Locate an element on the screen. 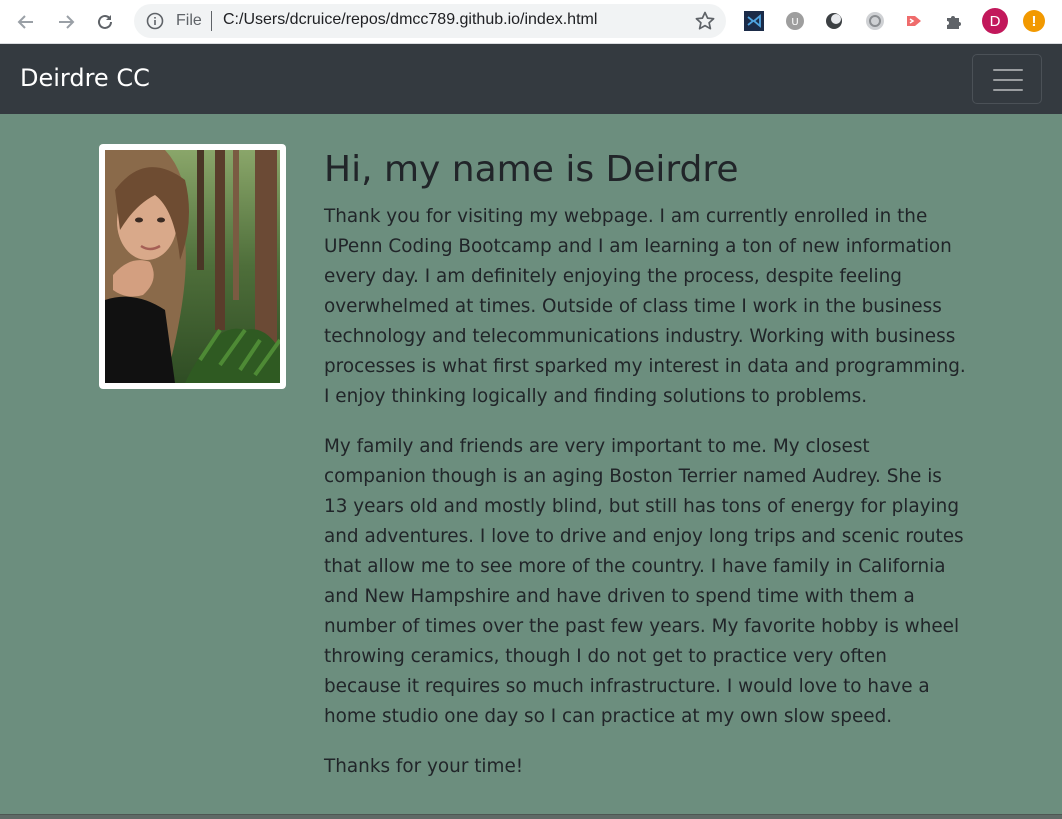 The height and width of the screenshot is (819, 1062). ublock-icon: U is located at coordinates (795, 21).